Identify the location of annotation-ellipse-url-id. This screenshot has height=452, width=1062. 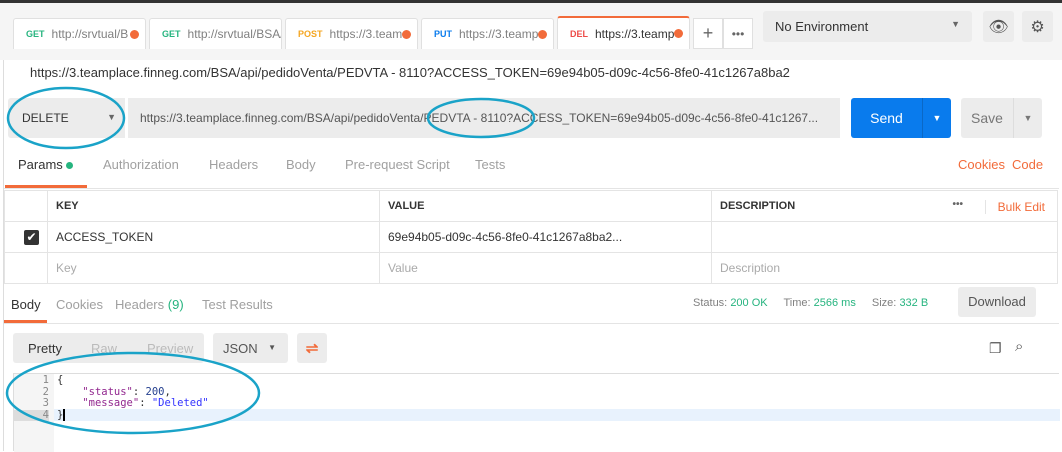
(481, 118).